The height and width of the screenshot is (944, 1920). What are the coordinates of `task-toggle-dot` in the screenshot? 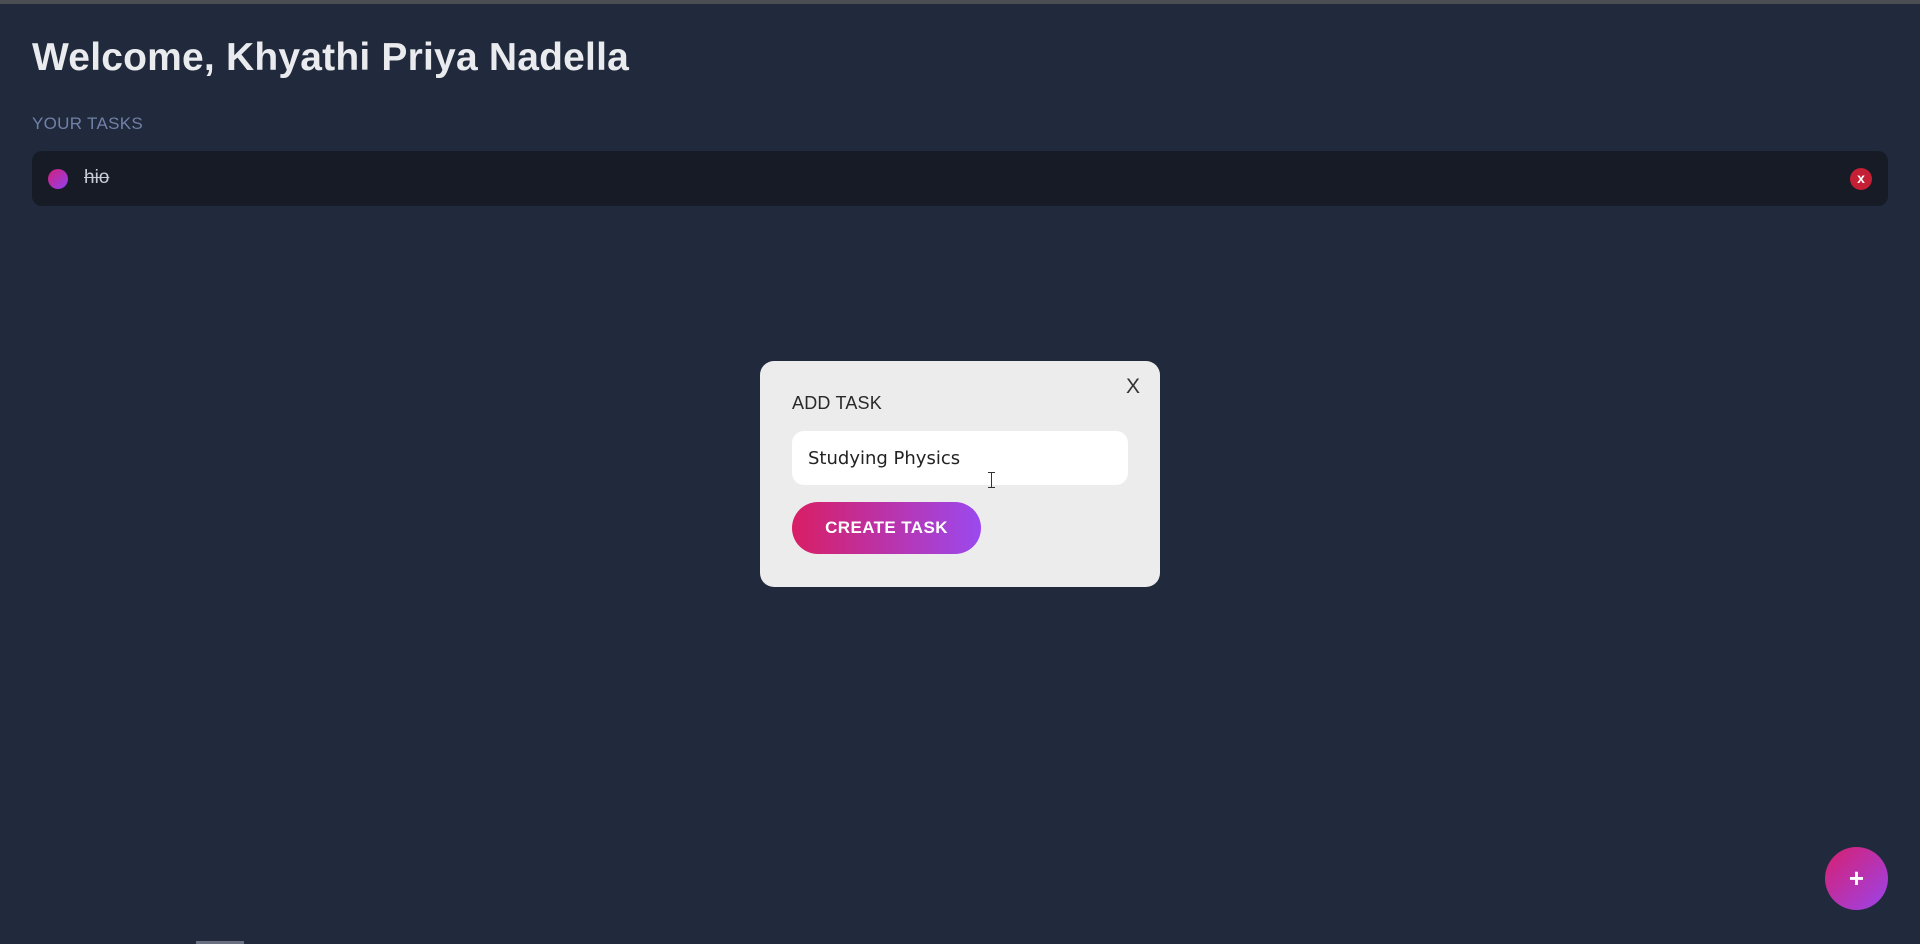 It's located at (58, 179).